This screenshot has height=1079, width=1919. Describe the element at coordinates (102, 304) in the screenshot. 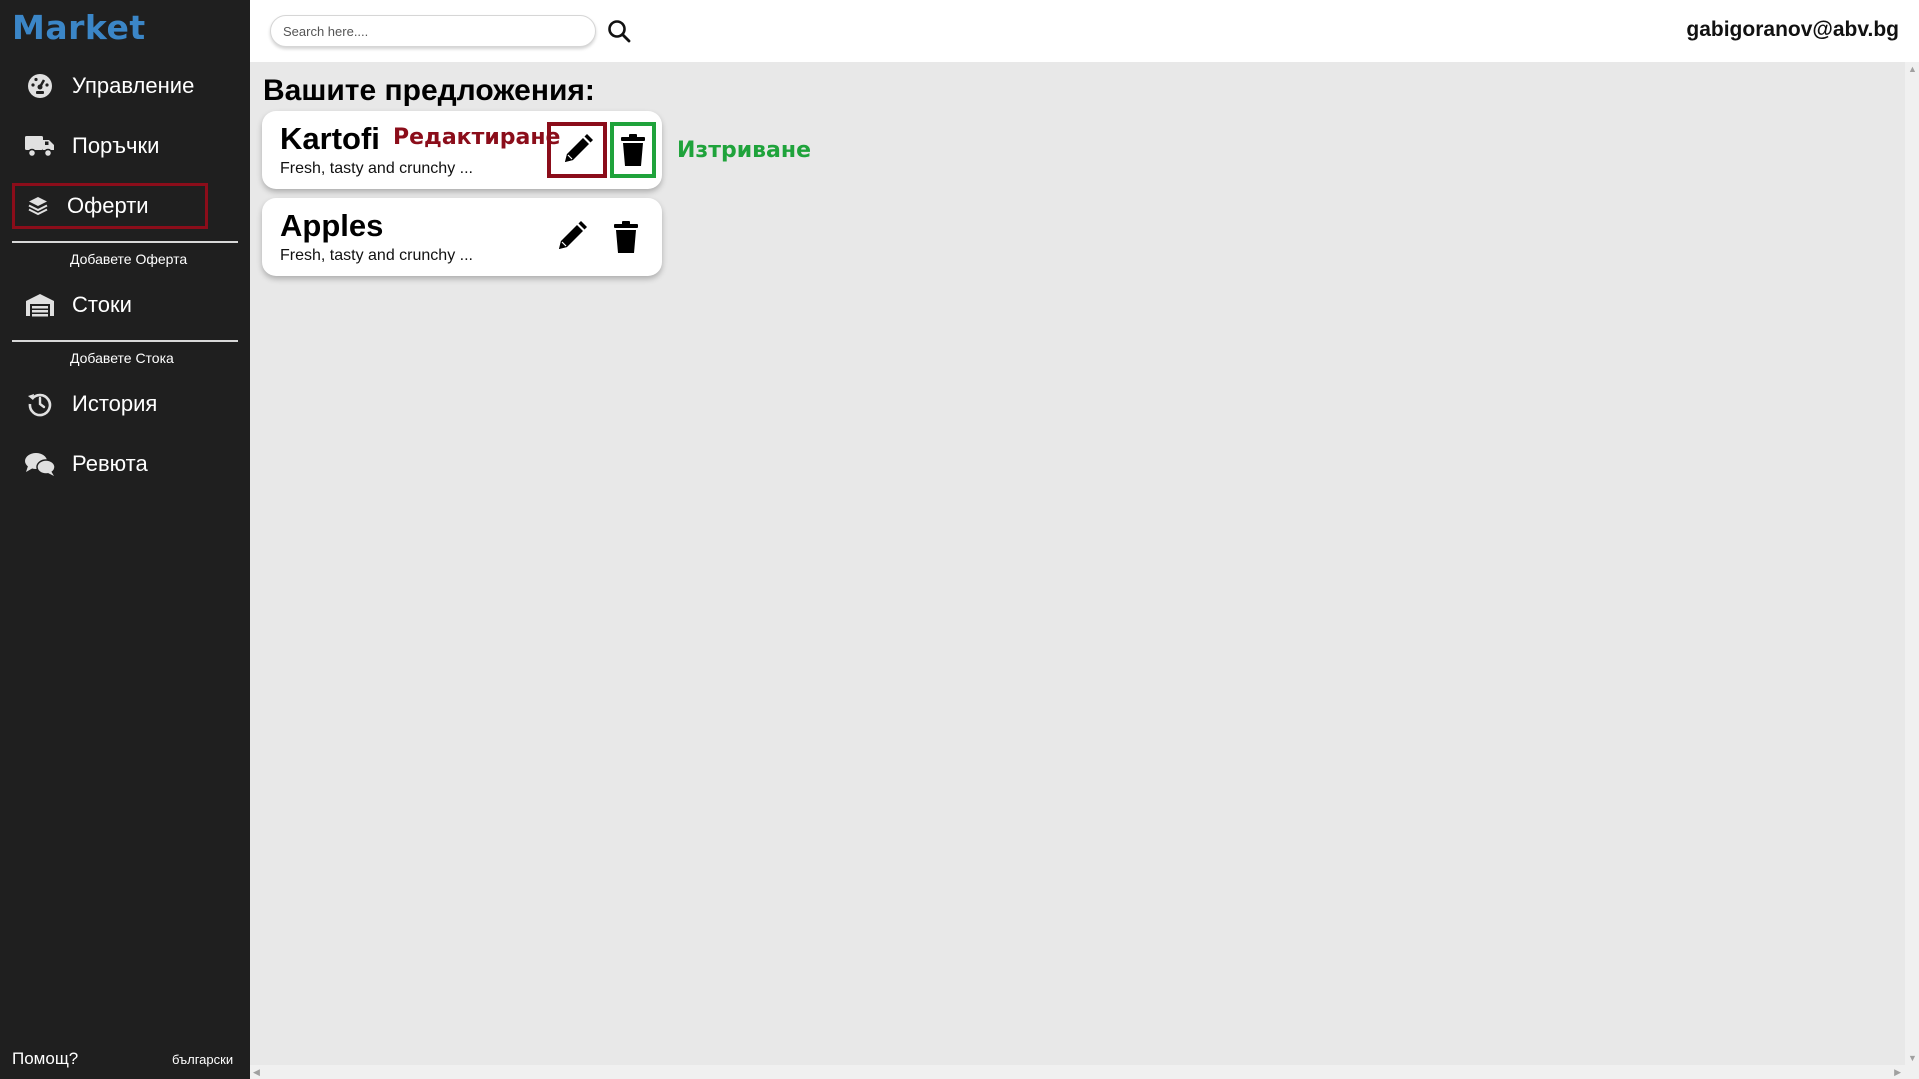

I see `sidebar-item-label: Стоки` at that location.